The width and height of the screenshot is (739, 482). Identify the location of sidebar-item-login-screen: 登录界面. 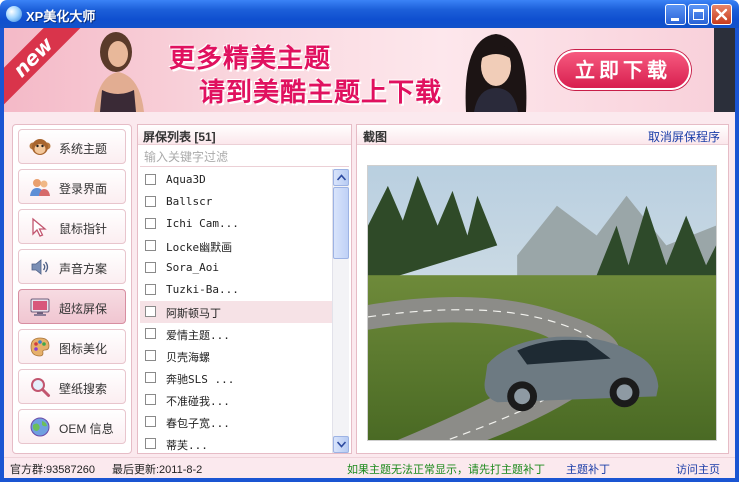
(72, 186).